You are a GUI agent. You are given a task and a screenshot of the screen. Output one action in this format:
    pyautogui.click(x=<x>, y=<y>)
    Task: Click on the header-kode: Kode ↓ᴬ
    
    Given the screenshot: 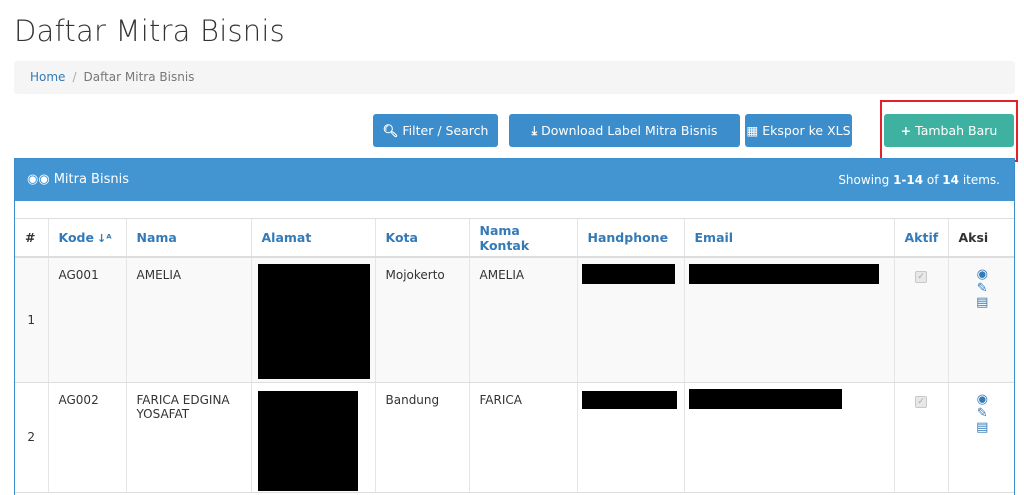 What is the action you would take?
    pyautogui.click(x=87, y=238)
    